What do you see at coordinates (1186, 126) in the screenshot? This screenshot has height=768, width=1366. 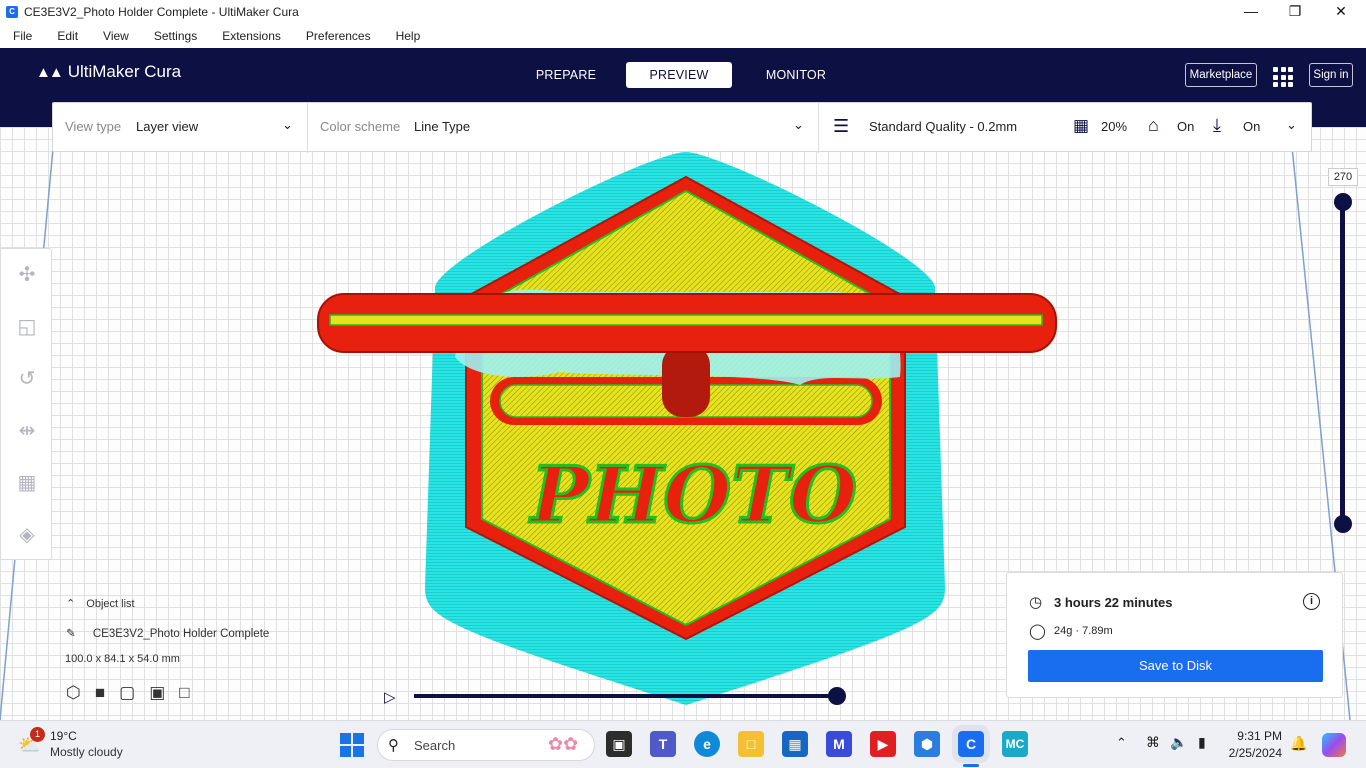 I see `support-value: On` at bounding box center [1186, 126].